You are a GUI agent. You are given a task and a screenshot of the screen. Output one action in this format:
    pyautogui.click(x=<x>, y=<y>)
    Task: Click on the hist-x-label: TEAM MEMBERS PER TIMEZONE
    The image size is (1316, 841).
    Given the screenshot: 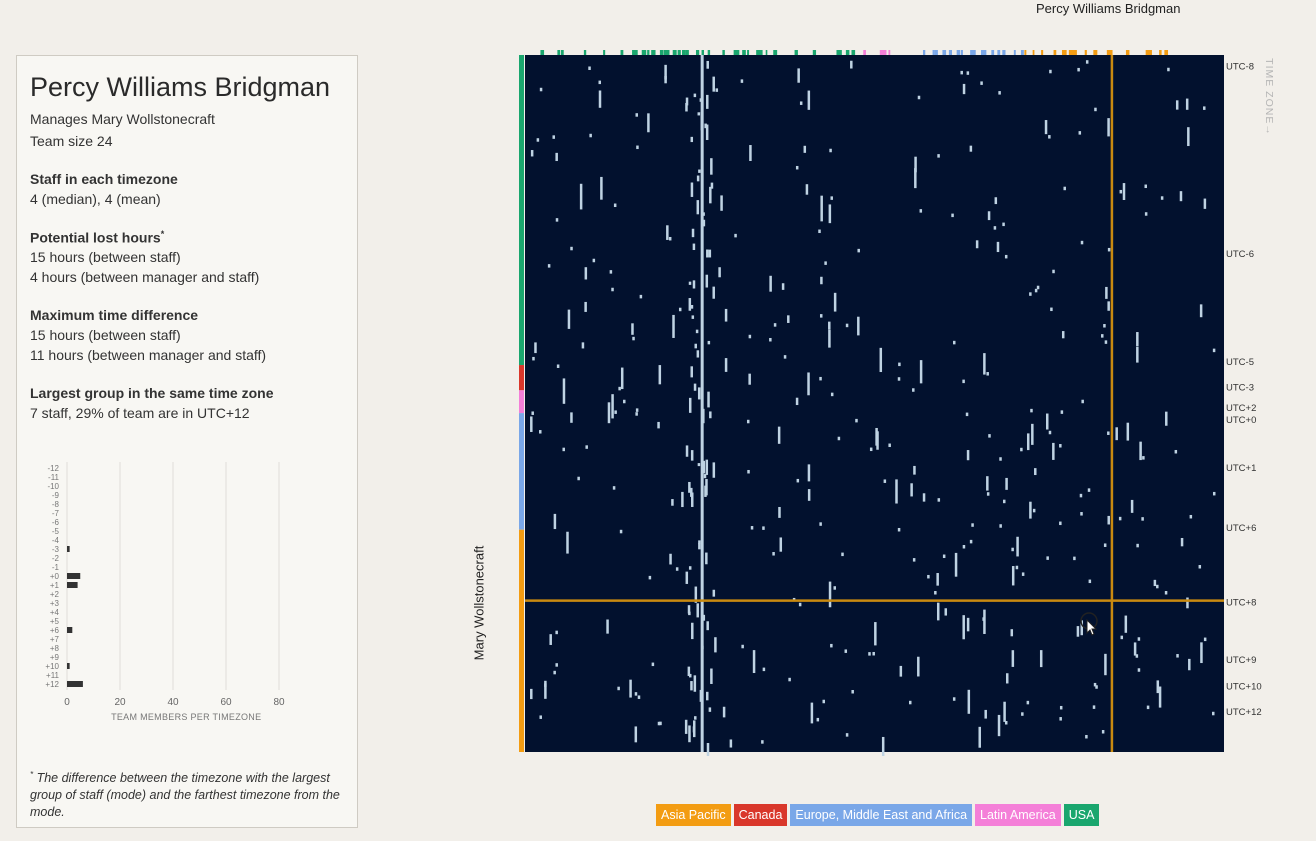 What is the action you would take?
    pyautogui.click(x=186, y=717)
    